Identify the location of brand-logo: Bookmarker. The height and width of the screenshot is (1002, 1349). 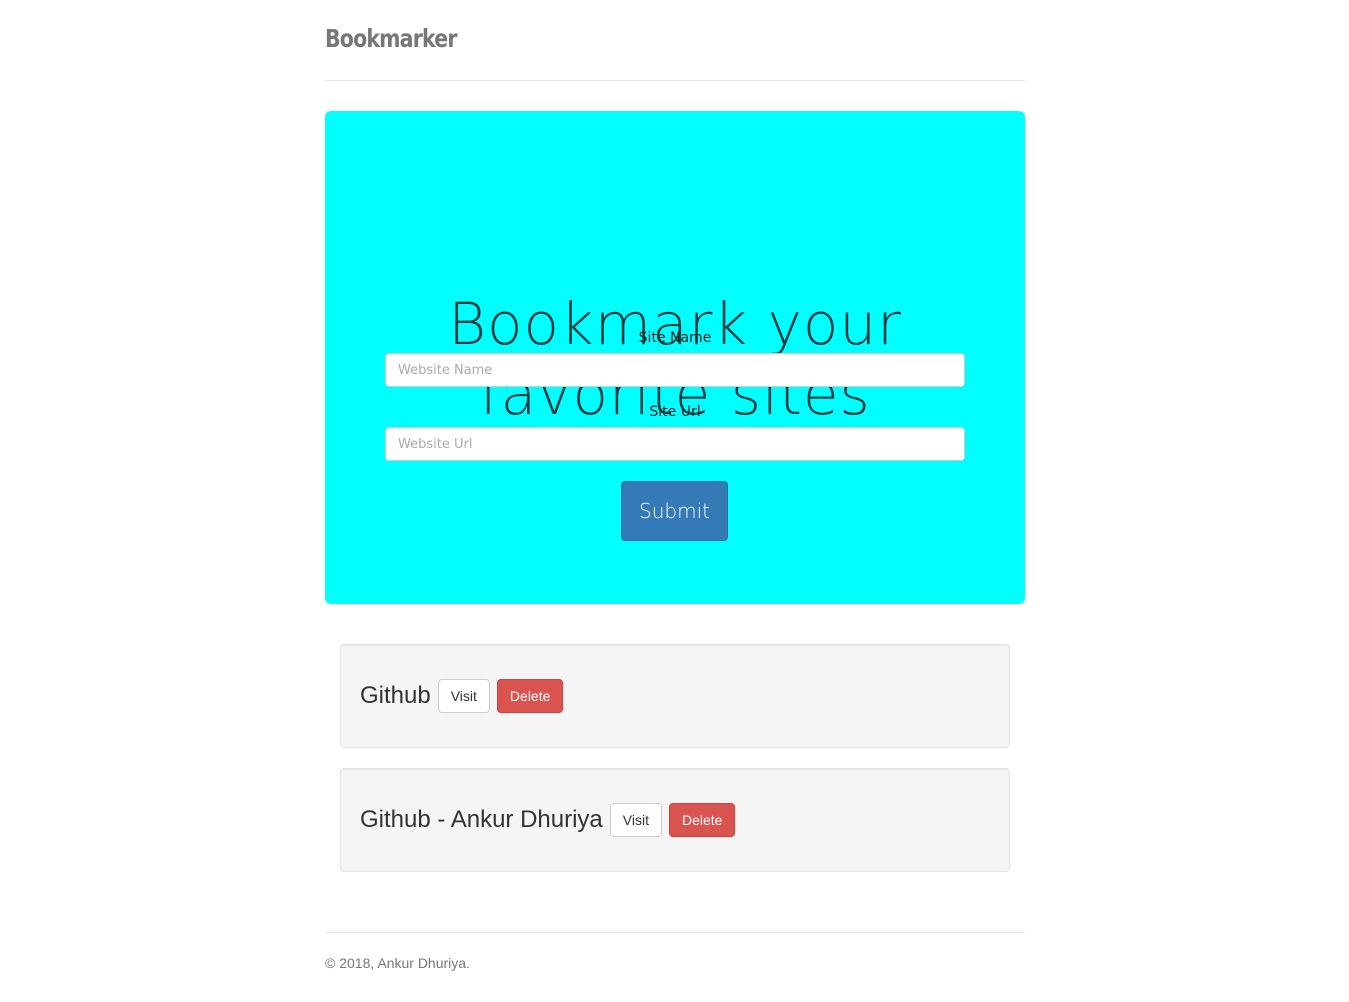
(391, 38).